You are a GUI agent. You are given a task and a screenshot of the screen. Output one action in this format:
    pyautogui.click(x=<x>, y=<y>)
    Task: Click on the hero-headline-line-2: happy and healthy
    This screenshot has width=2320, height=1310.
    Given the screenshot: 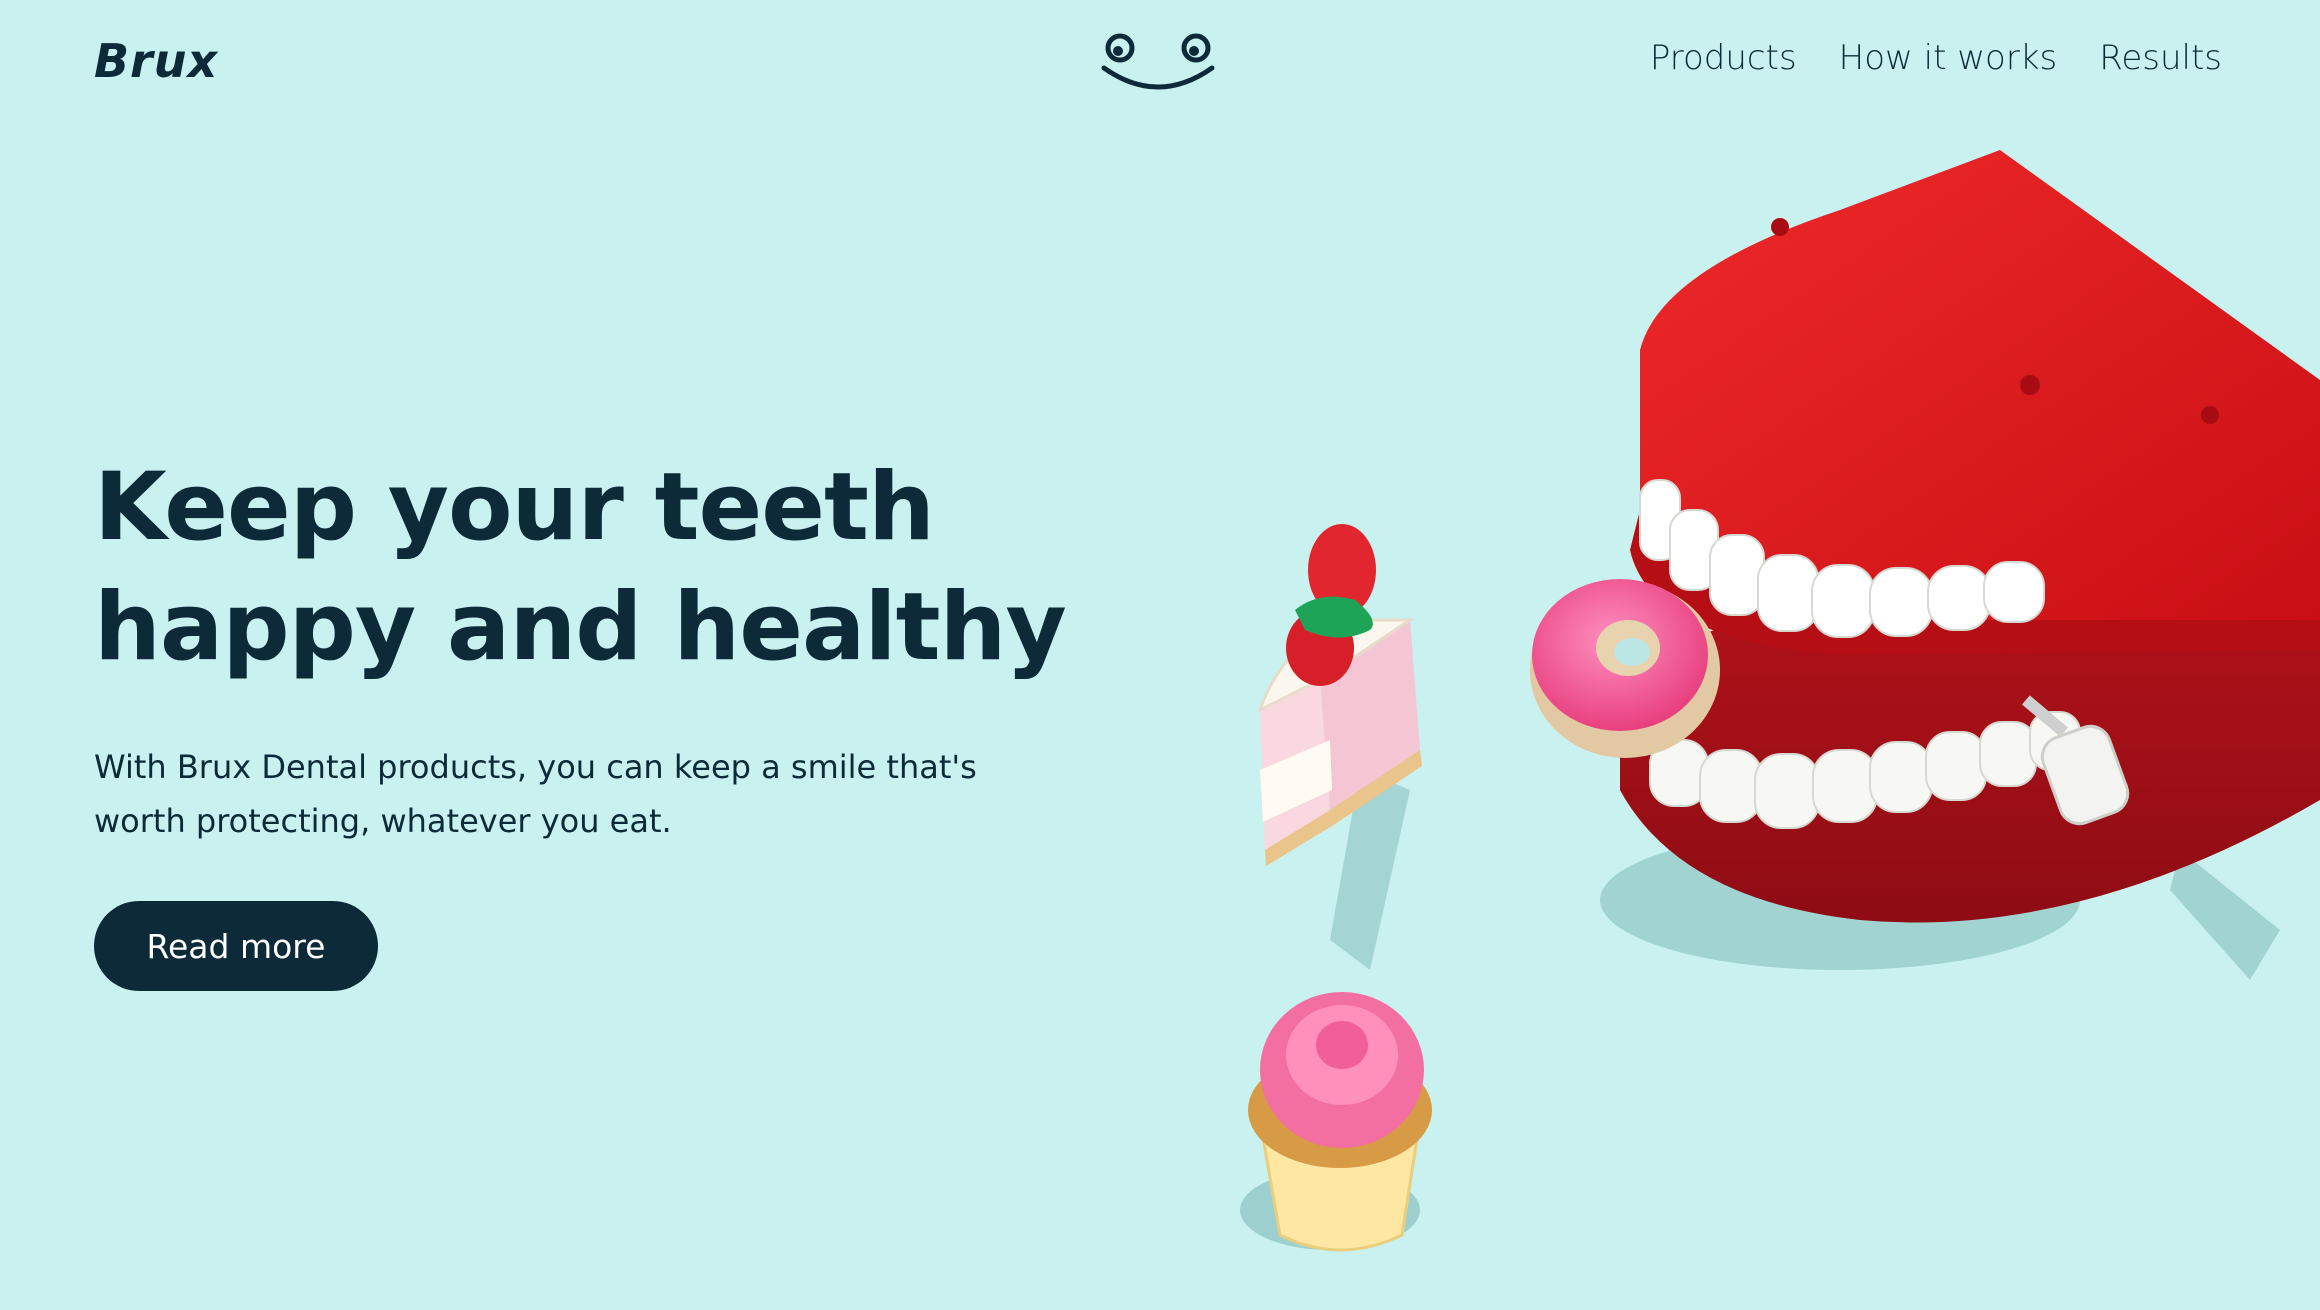 What is the action you would take?
    pyautogui.click(x=580, y=627)
    